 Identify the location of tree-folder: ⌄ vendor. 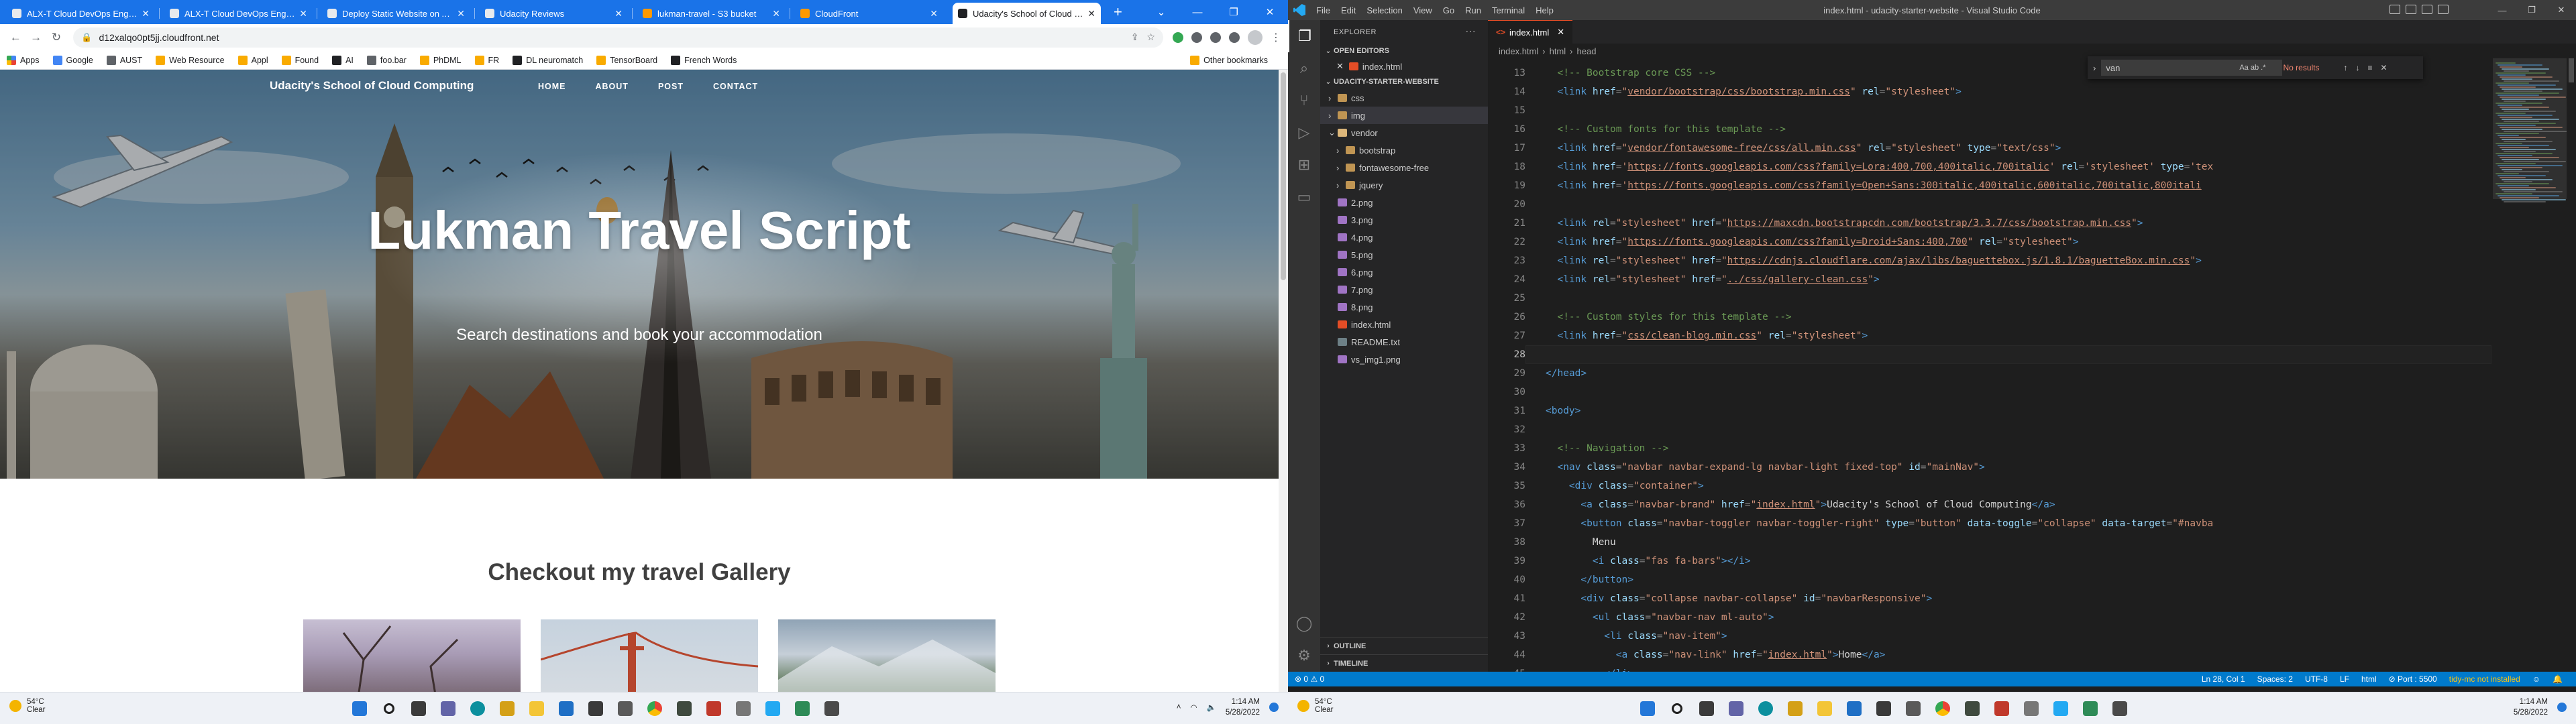
(1404, 132).